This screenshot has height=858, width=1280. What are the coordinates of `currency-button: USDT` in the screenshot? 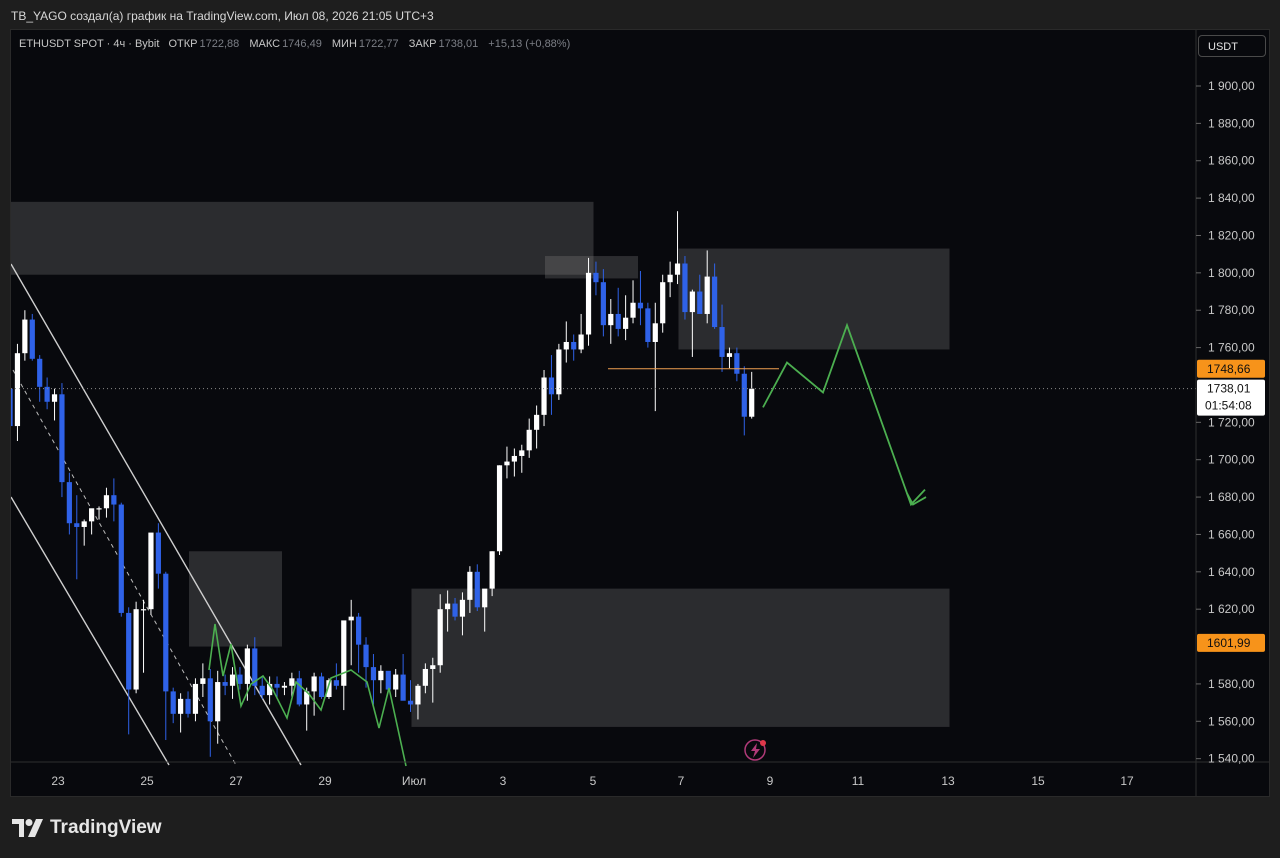 It's located at (1232, 46).